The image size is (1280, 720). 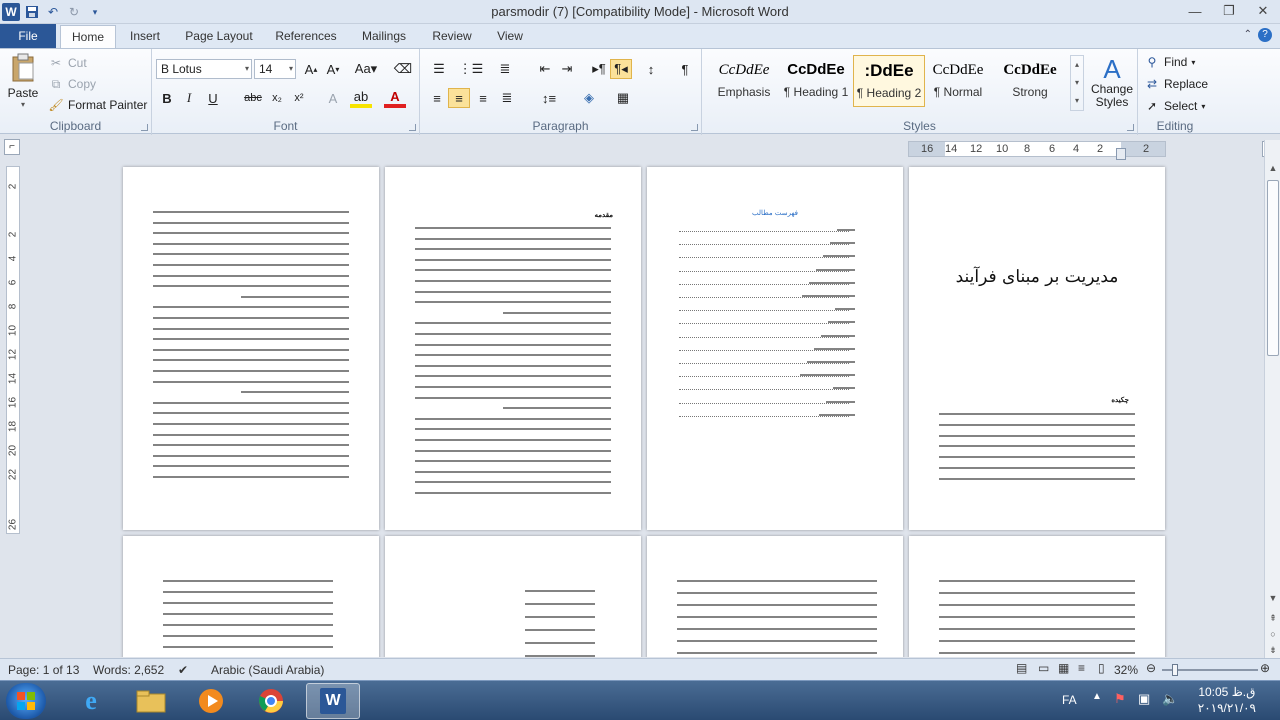 I want to click on font-color-button: A, so click(x=395, y=98).